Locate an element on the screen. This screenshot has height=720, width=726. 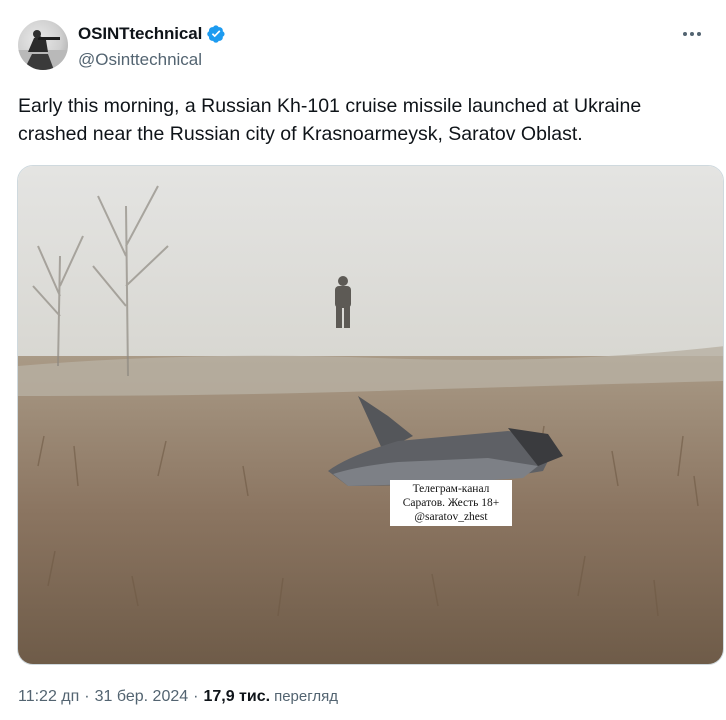
verified-badge-icon is located at coordinates (216, 34).